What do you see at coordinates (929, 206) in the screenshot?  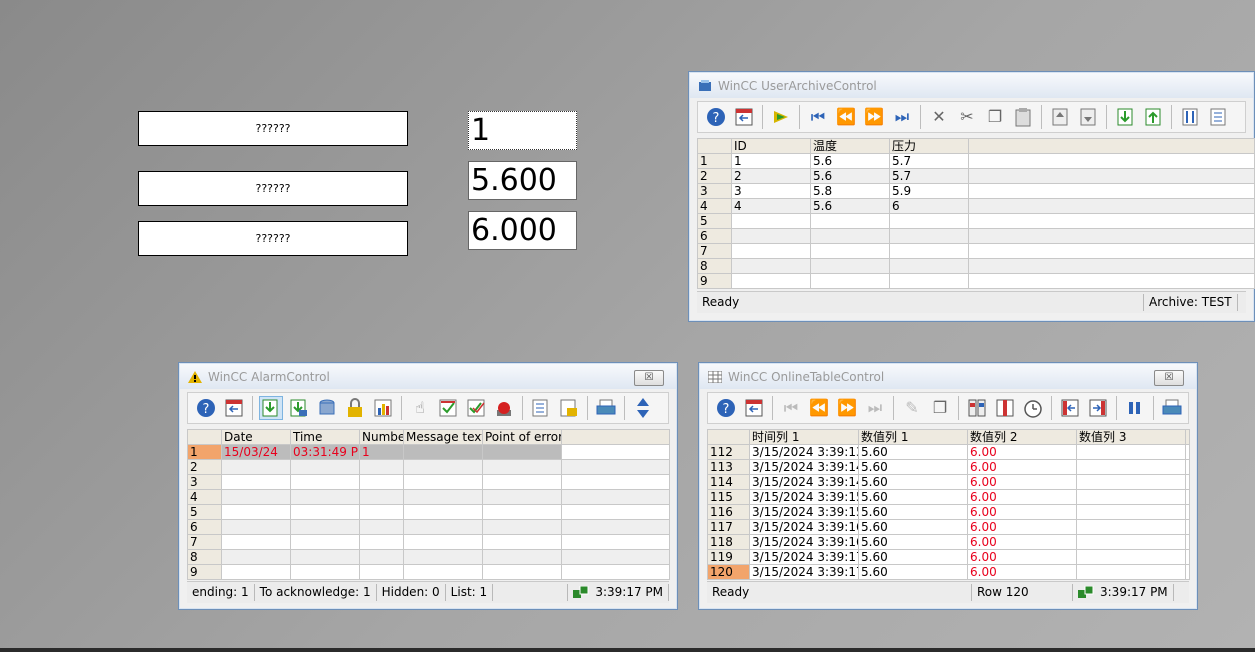 I see `cell: 6` at bounding box center [929, 206].